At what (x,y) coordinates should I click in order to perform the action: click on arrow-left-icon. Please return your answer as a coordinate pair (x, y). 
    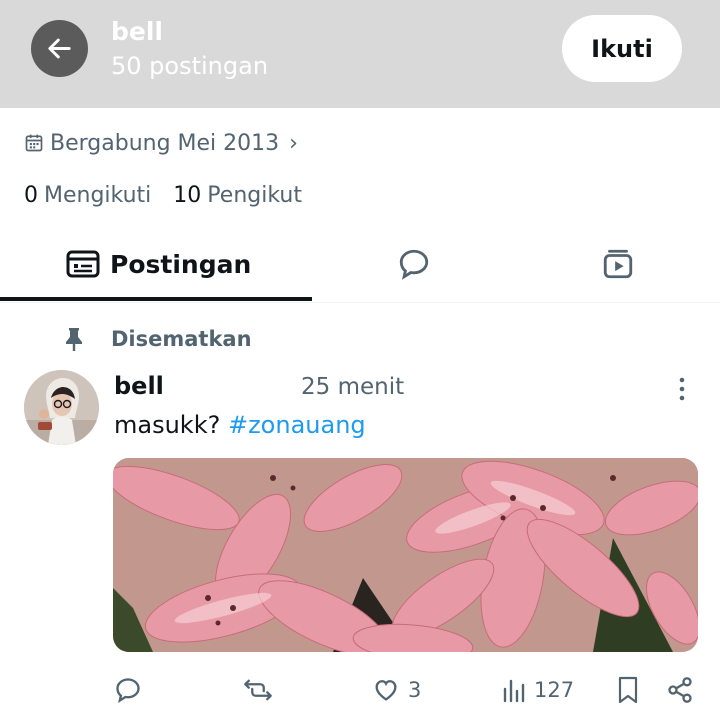
    Looking at the image, I should click on (59, 48).